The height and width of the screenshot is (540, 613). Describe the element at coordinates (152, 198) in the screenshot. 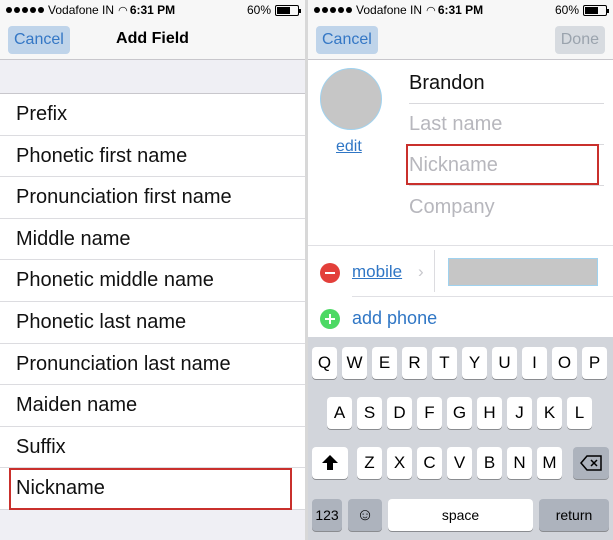

I see `list-item-pronunciation-first-name: Pronunciation first name` at that location.